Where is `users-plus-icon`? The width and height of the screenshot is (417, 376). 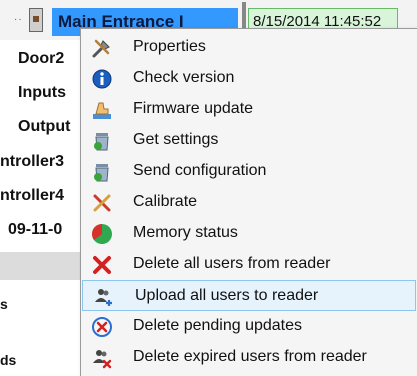 users-plus-icon is located at coordinates (103, 297).